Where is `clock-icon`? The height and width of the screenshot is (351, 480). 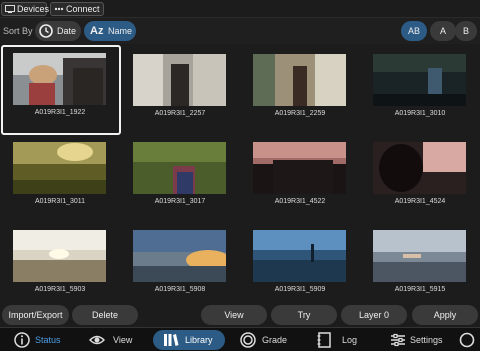
clock-icon is located at coordinates (46, 31).